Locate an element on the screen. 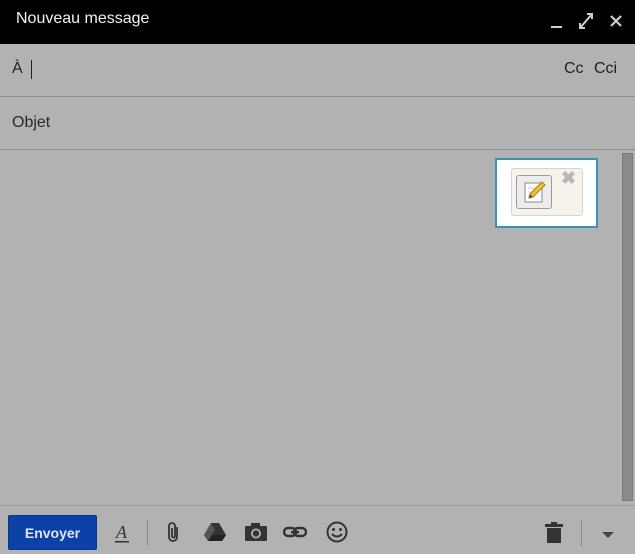  text-caret is located at coordinates (31, 69).